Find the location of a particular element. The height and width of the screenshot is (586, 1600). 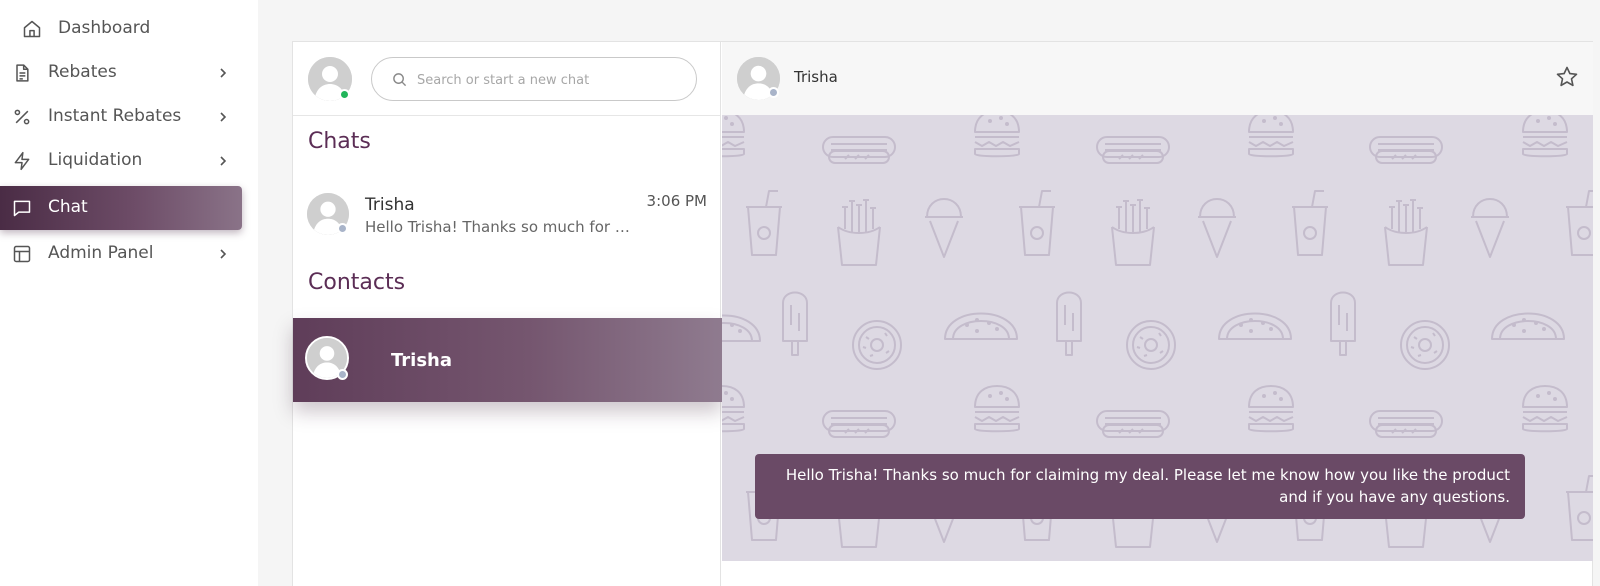

contacts-section-title: Contacts is located at coordinates (357, 282).